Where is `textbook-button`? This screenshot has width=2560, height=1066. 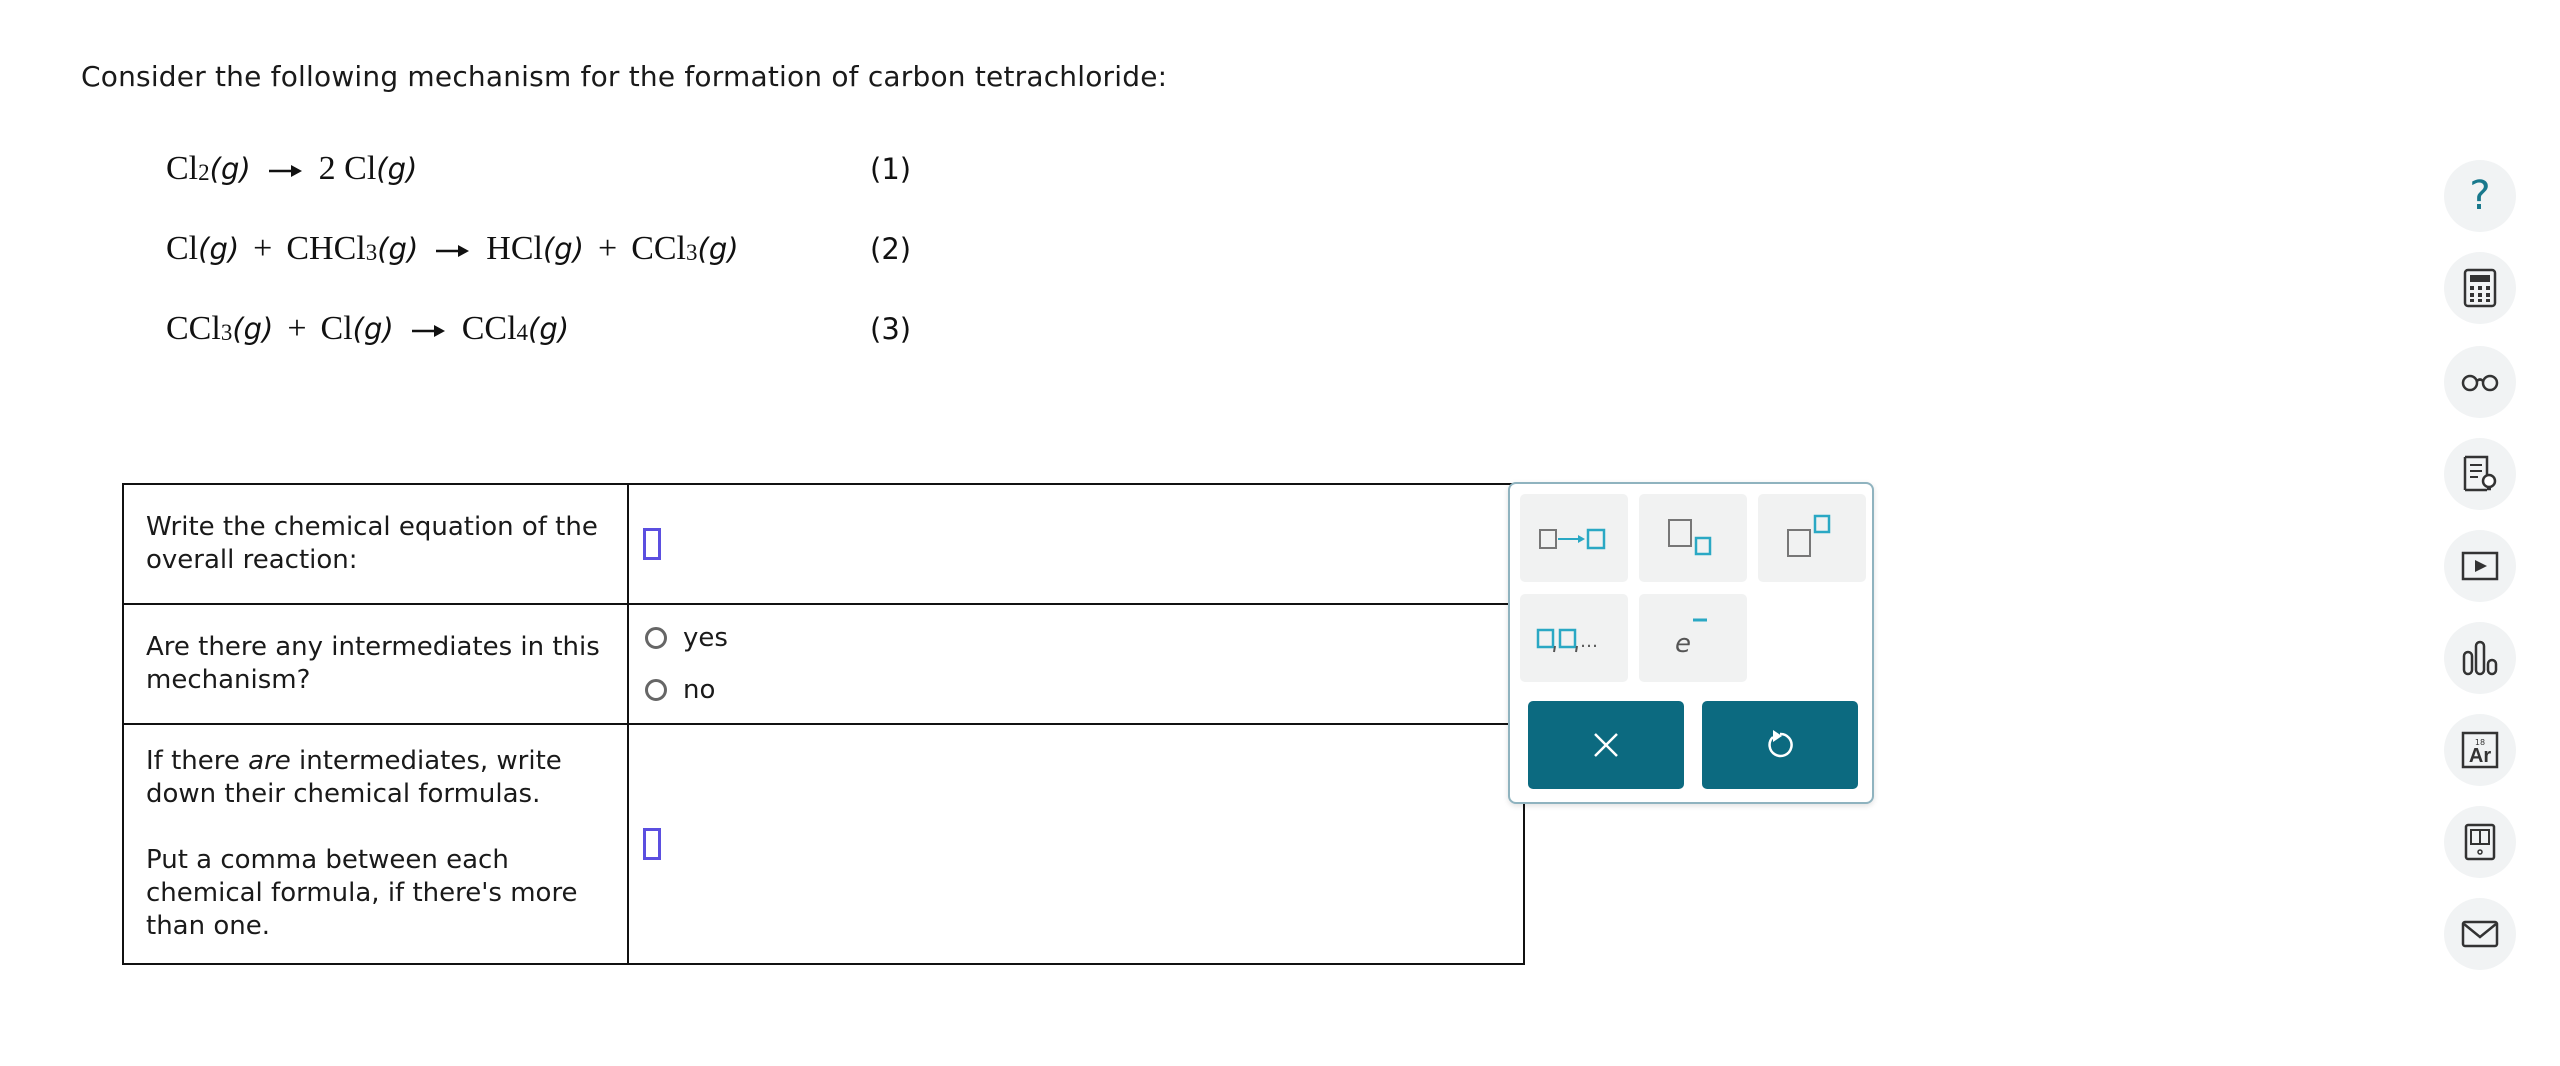
textbook-button is located at coordinates (2480, 842).